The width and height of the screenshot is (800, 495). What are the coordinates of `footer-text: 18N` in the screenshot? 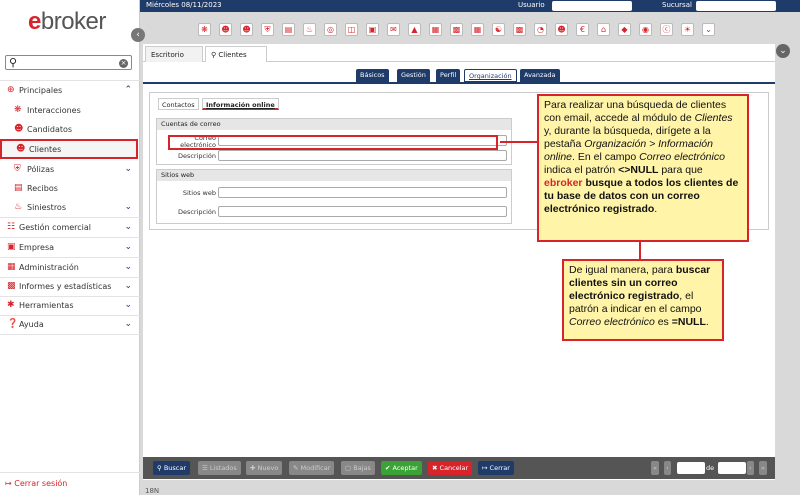 It's located at (152, 491).